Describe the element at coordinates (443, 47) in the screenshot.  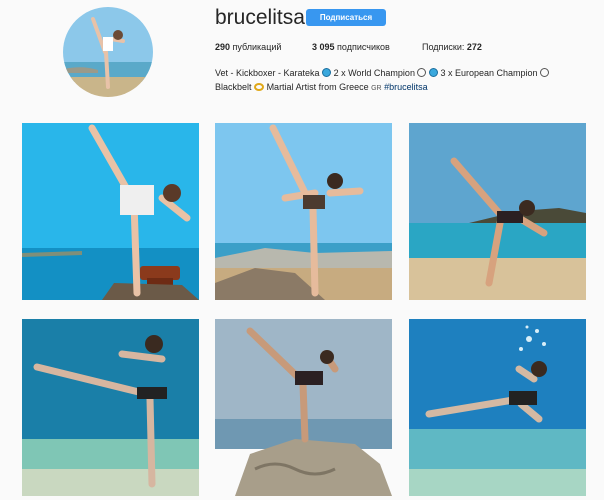
I see `following-count-label: Подписки:` at that location.